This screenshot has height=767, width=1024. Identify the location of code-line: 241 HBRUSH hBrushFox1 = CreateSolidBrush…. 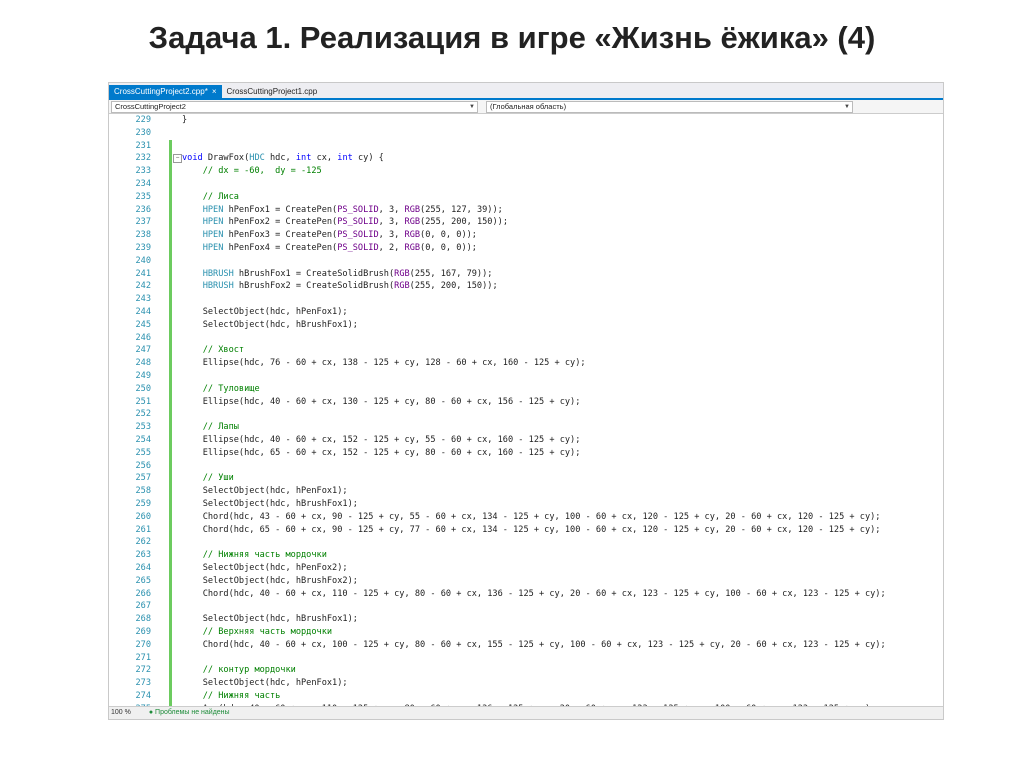
(526, 274).